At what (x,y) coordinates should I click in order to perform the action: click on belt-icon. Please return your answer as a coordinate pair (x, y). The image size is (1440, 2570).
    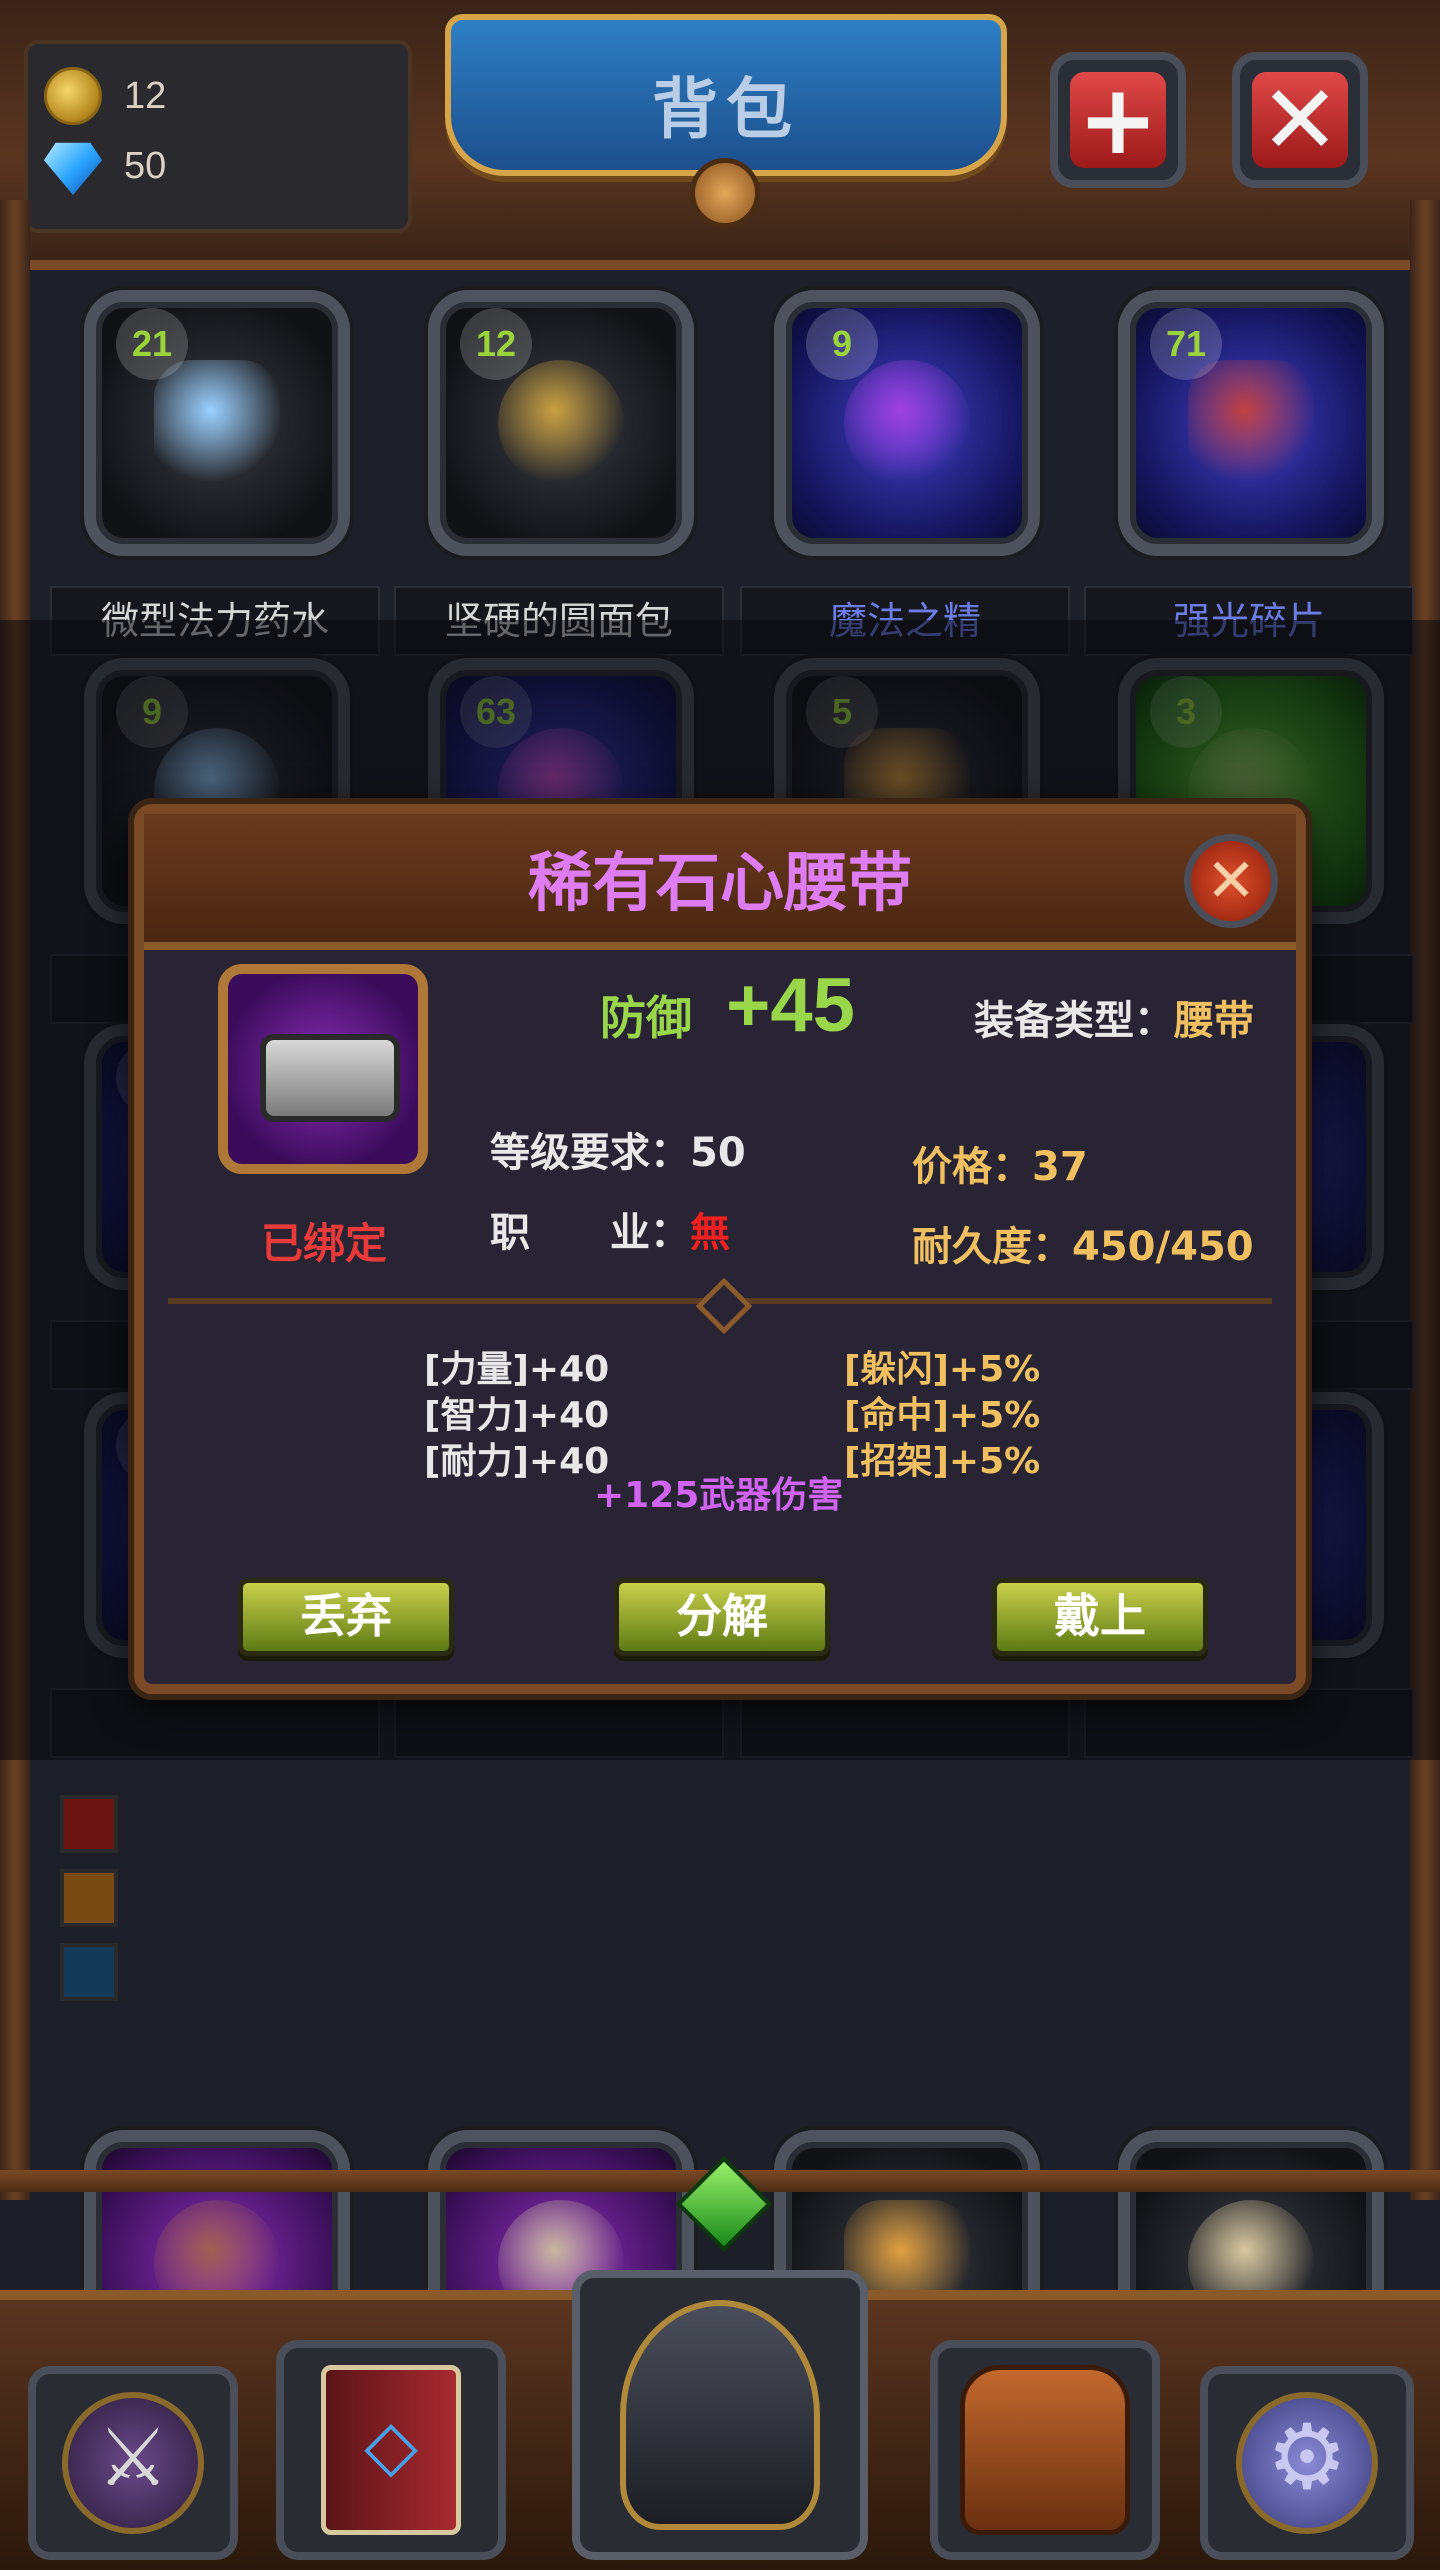
    Looking at the image, I should click on (330, 1078).